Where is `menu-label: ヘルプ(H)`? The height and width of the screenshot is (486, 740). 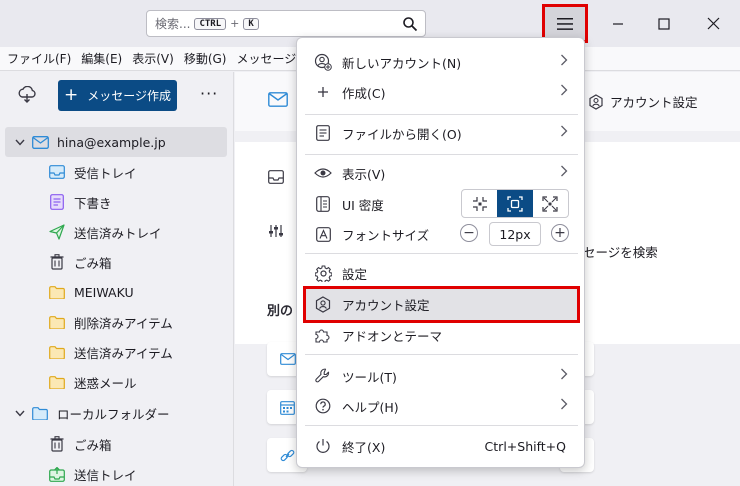
menu-label: ヘルプ(H) is located at coordinates (370, 407).